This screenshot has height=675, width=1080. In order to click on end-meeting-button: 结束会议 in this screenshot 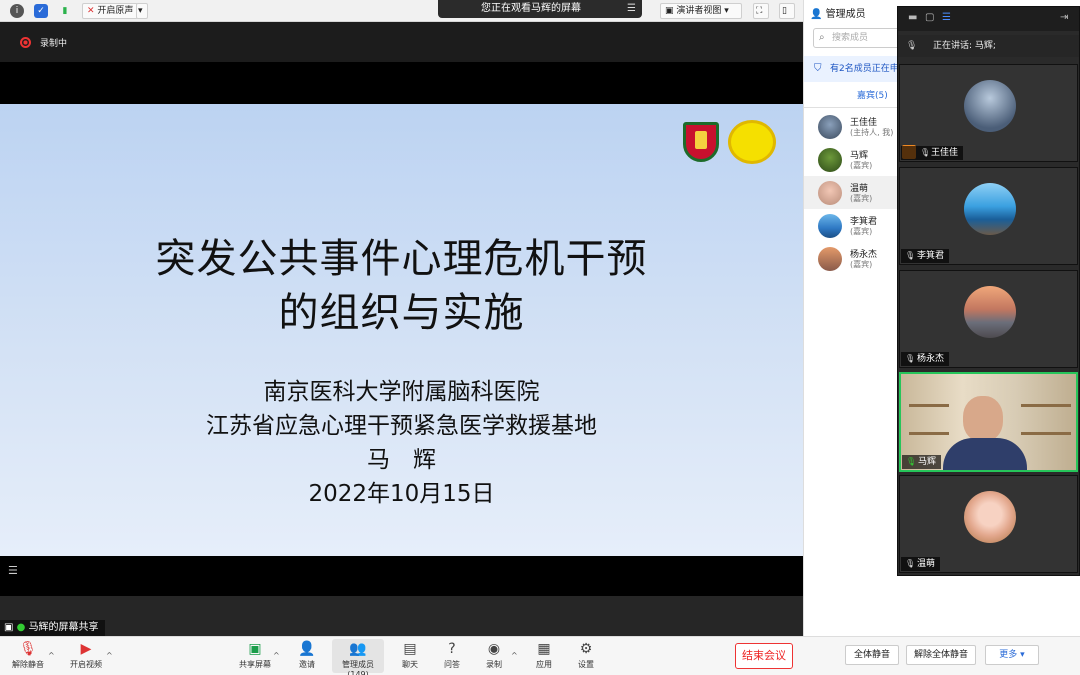, I will do `click(764, 656)`.